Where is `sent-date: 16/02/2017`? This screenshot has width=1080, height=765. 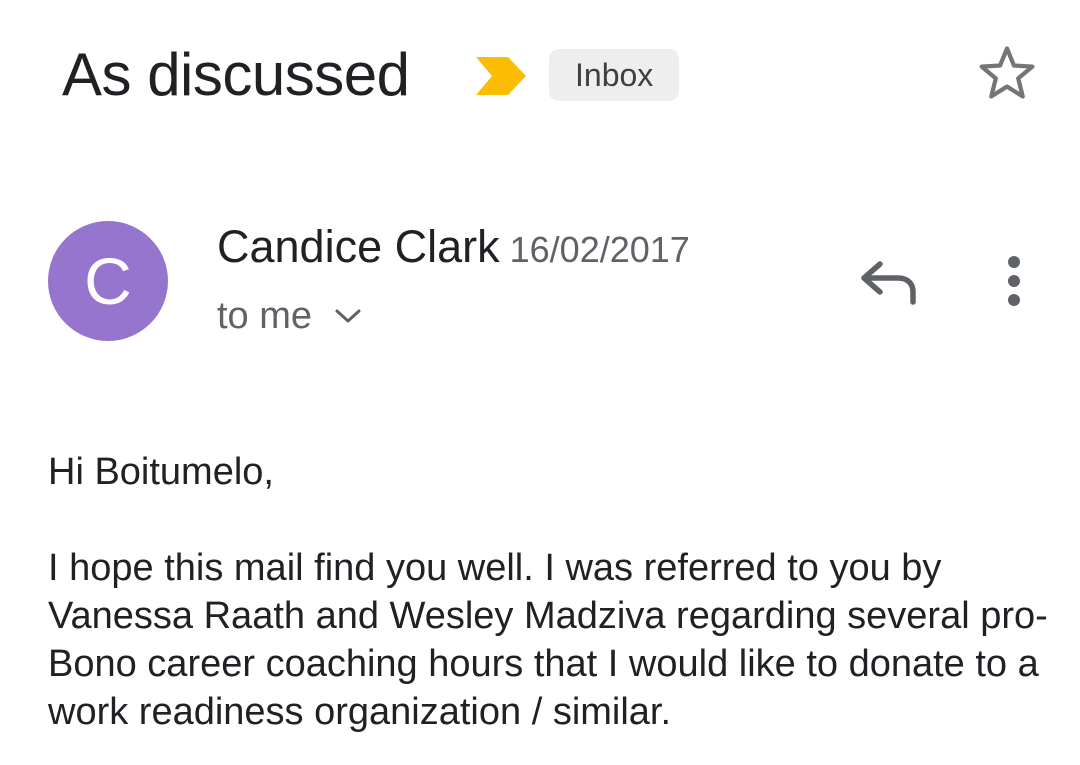 sent-date: 16/02/2017 is located at coordinates (599, 249).